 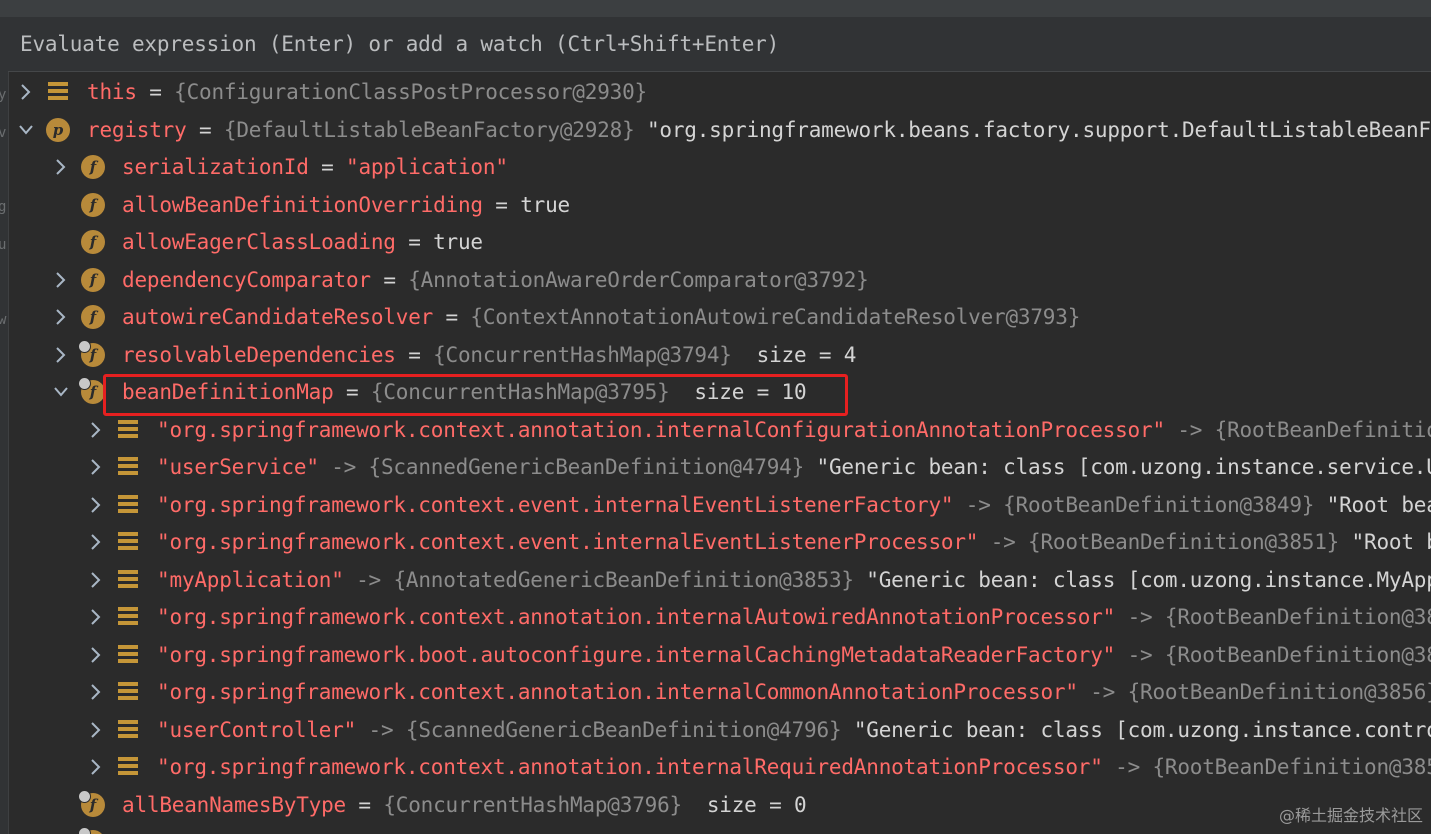 I want to click on row-type: {RootBeanDefinition@3855}, so click(x=1297, y=654).